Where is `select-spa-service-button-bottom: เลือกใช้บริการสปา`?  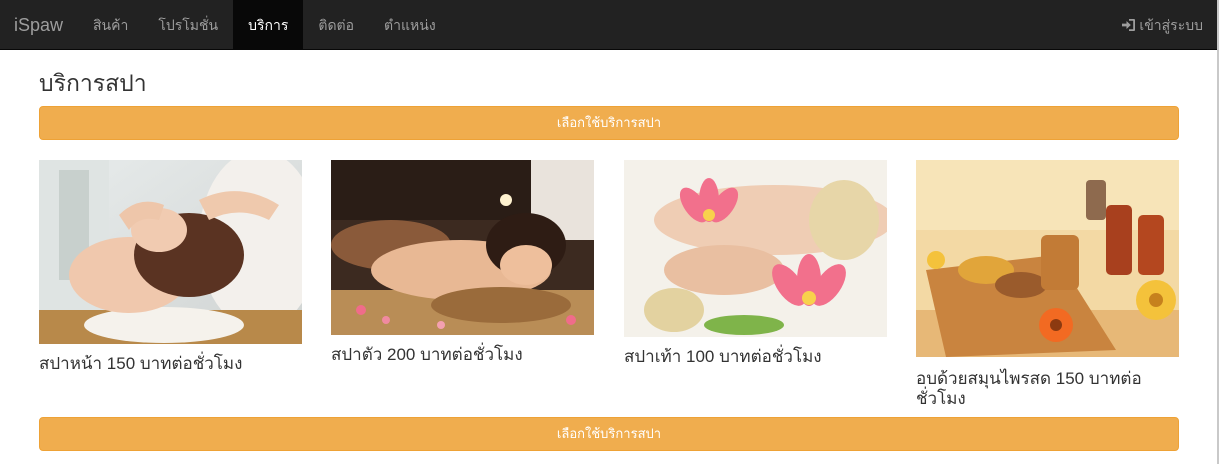 select-spa-service-button-bottom: เลือกใช้บริการสปา is located at coordinates (609, 434).